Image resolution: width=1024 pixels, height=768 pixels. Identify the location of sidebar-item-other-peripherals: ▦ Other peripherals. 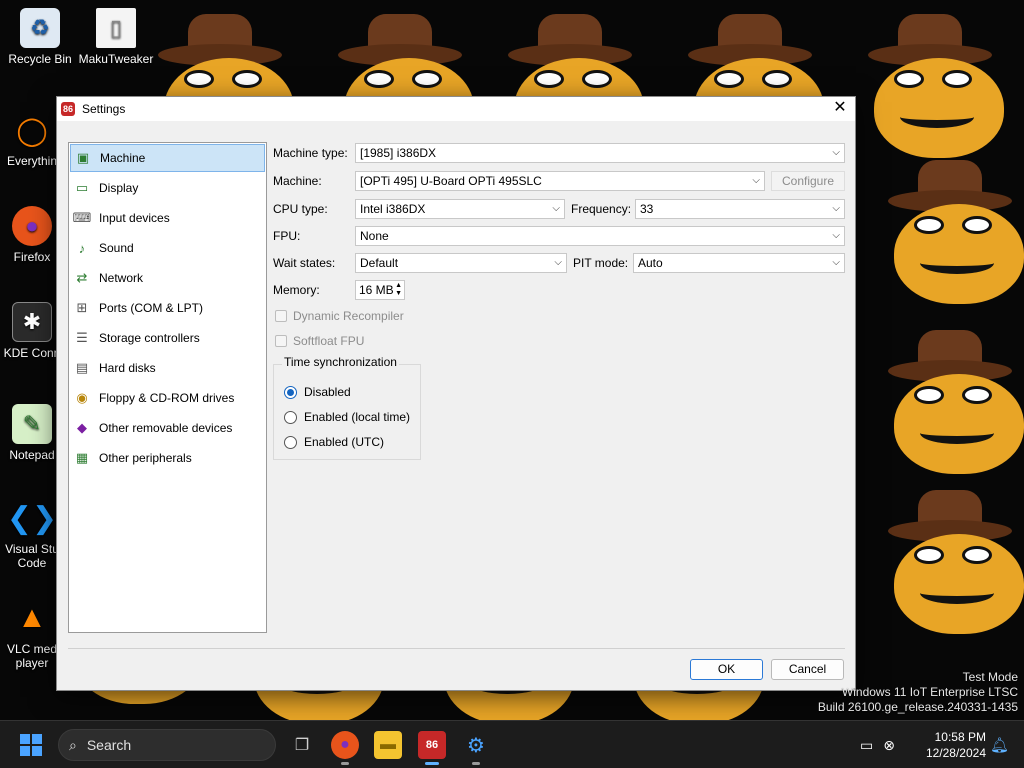
(167, 458).